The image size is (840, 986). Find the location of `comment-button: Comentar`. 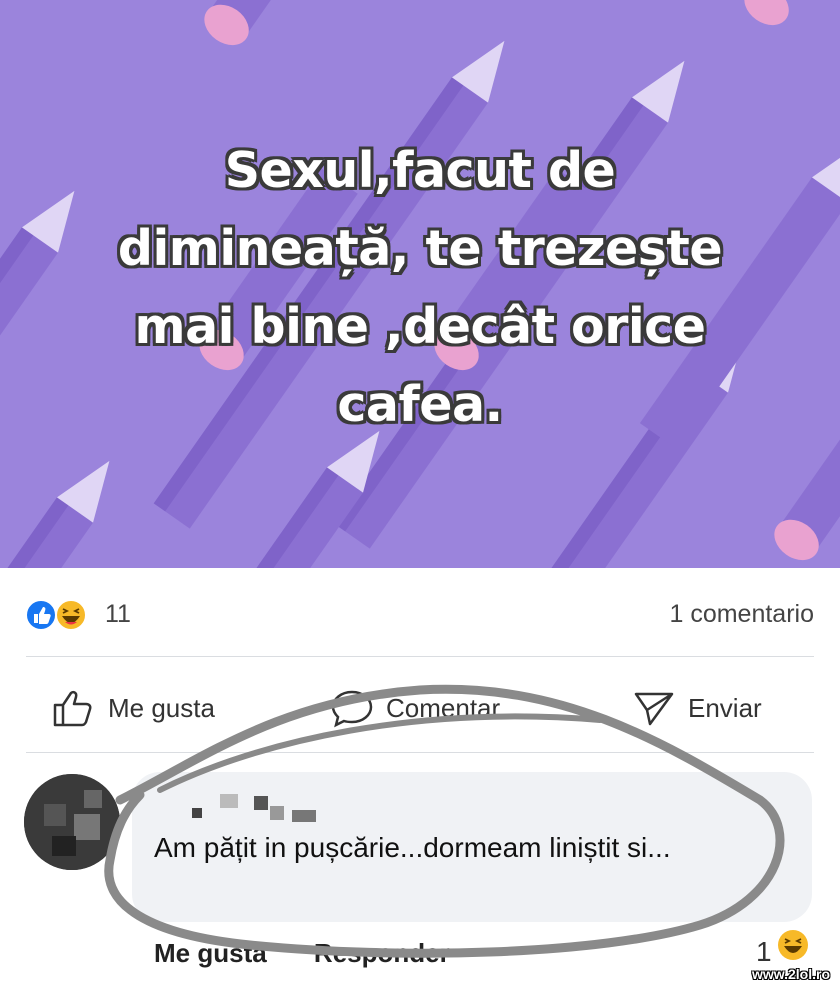

comment-button: Comentar is located at coordinates (415, 708).